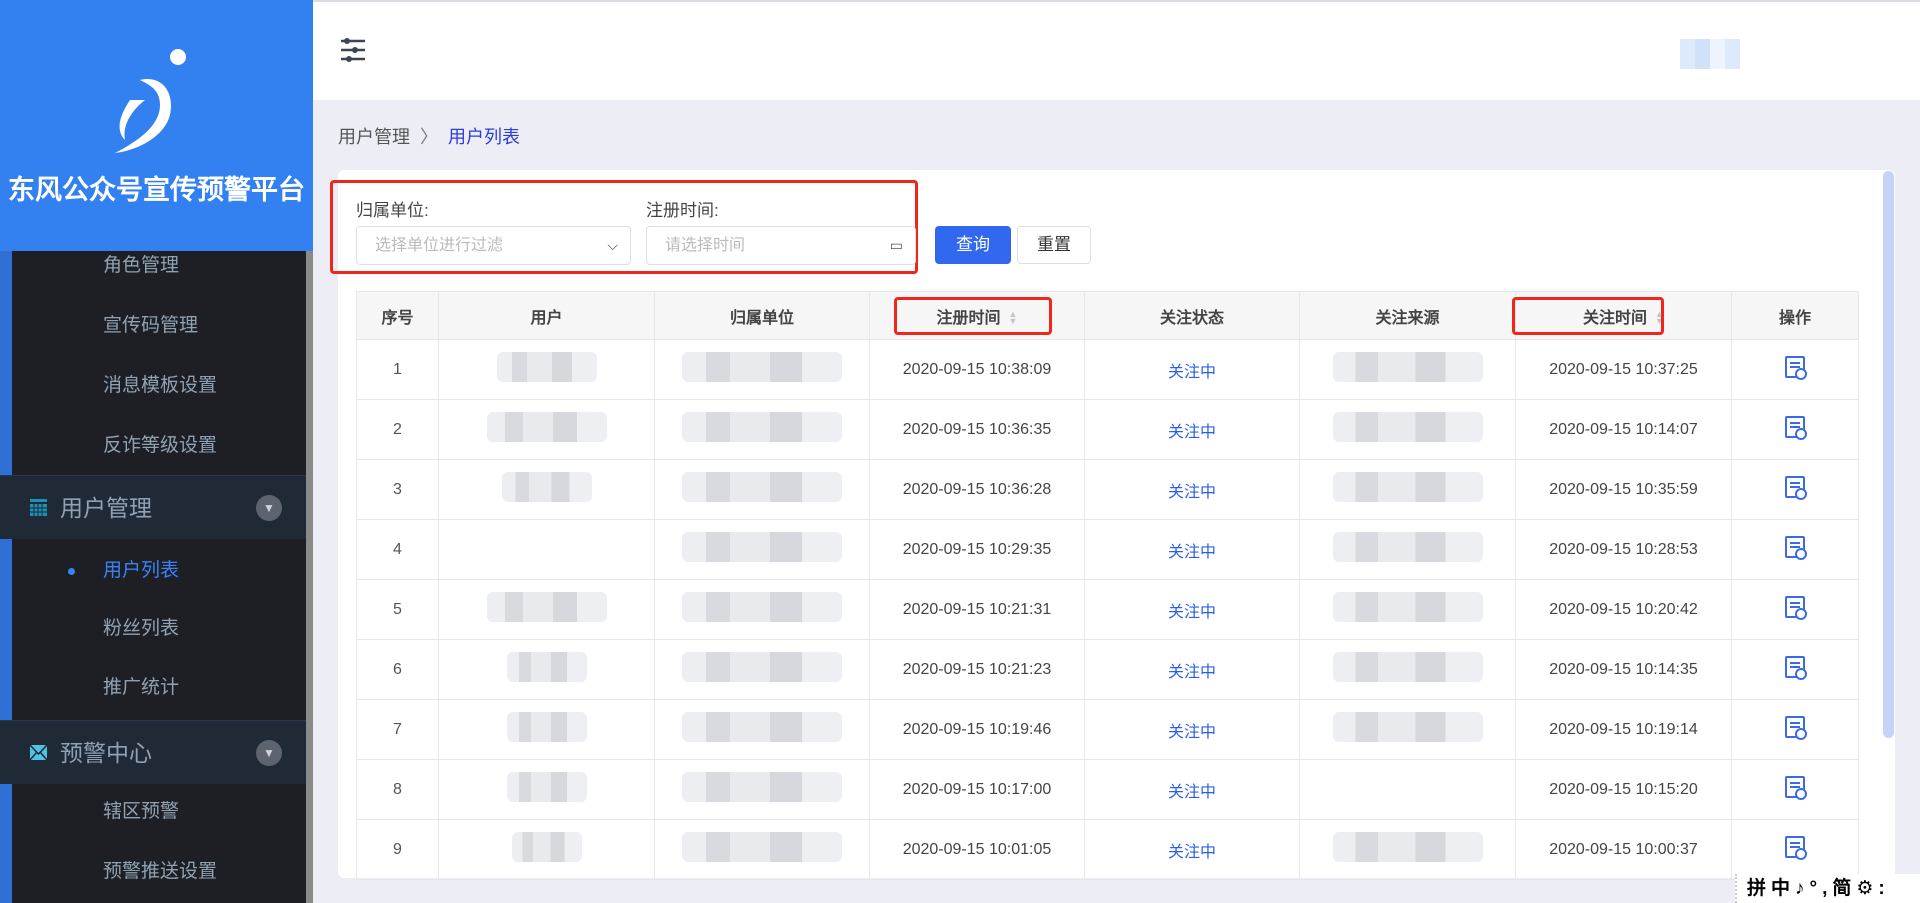  Describe the element at coordinates (159, 446) in the screenshot. I see `sidebar-item-fraud-level: 反诈等级设置` at that location.